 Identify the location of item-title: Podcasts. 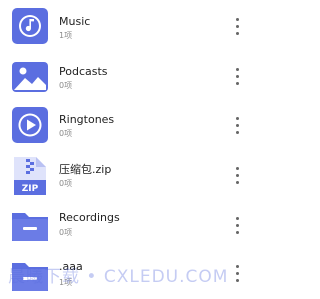
(83, 71).